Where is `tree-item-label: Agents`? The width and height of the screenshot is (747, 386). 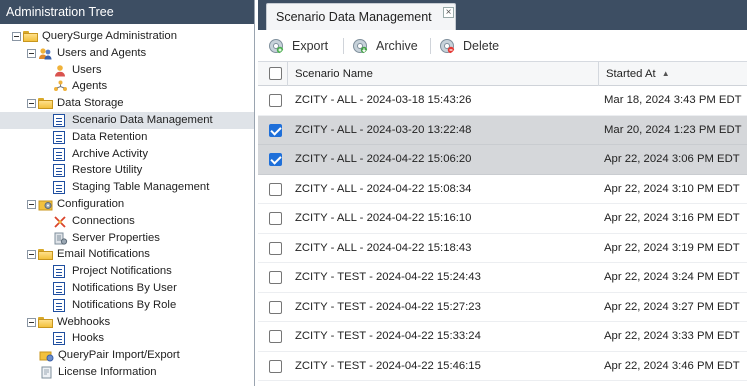
tree-item-label: Agents is located at coordinates (90, 86).